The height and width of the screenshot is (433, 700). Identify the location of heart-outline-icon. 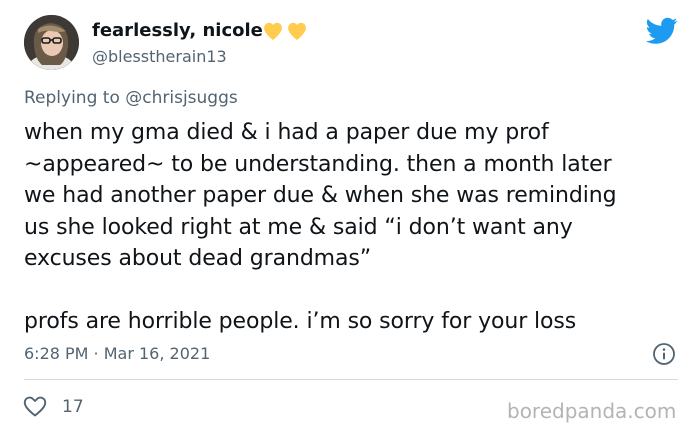
(35, 406).